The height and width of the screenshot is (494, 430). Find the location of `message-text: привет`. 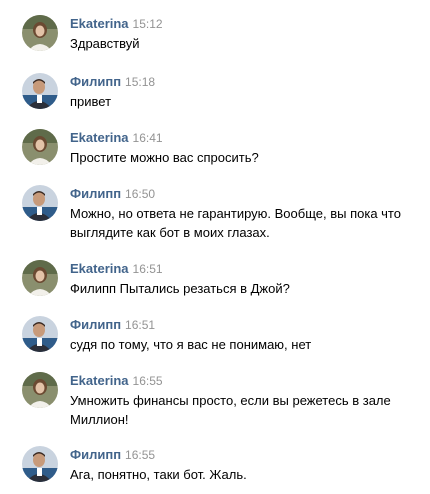

message-text: привет is located at coordinates (91, 101).